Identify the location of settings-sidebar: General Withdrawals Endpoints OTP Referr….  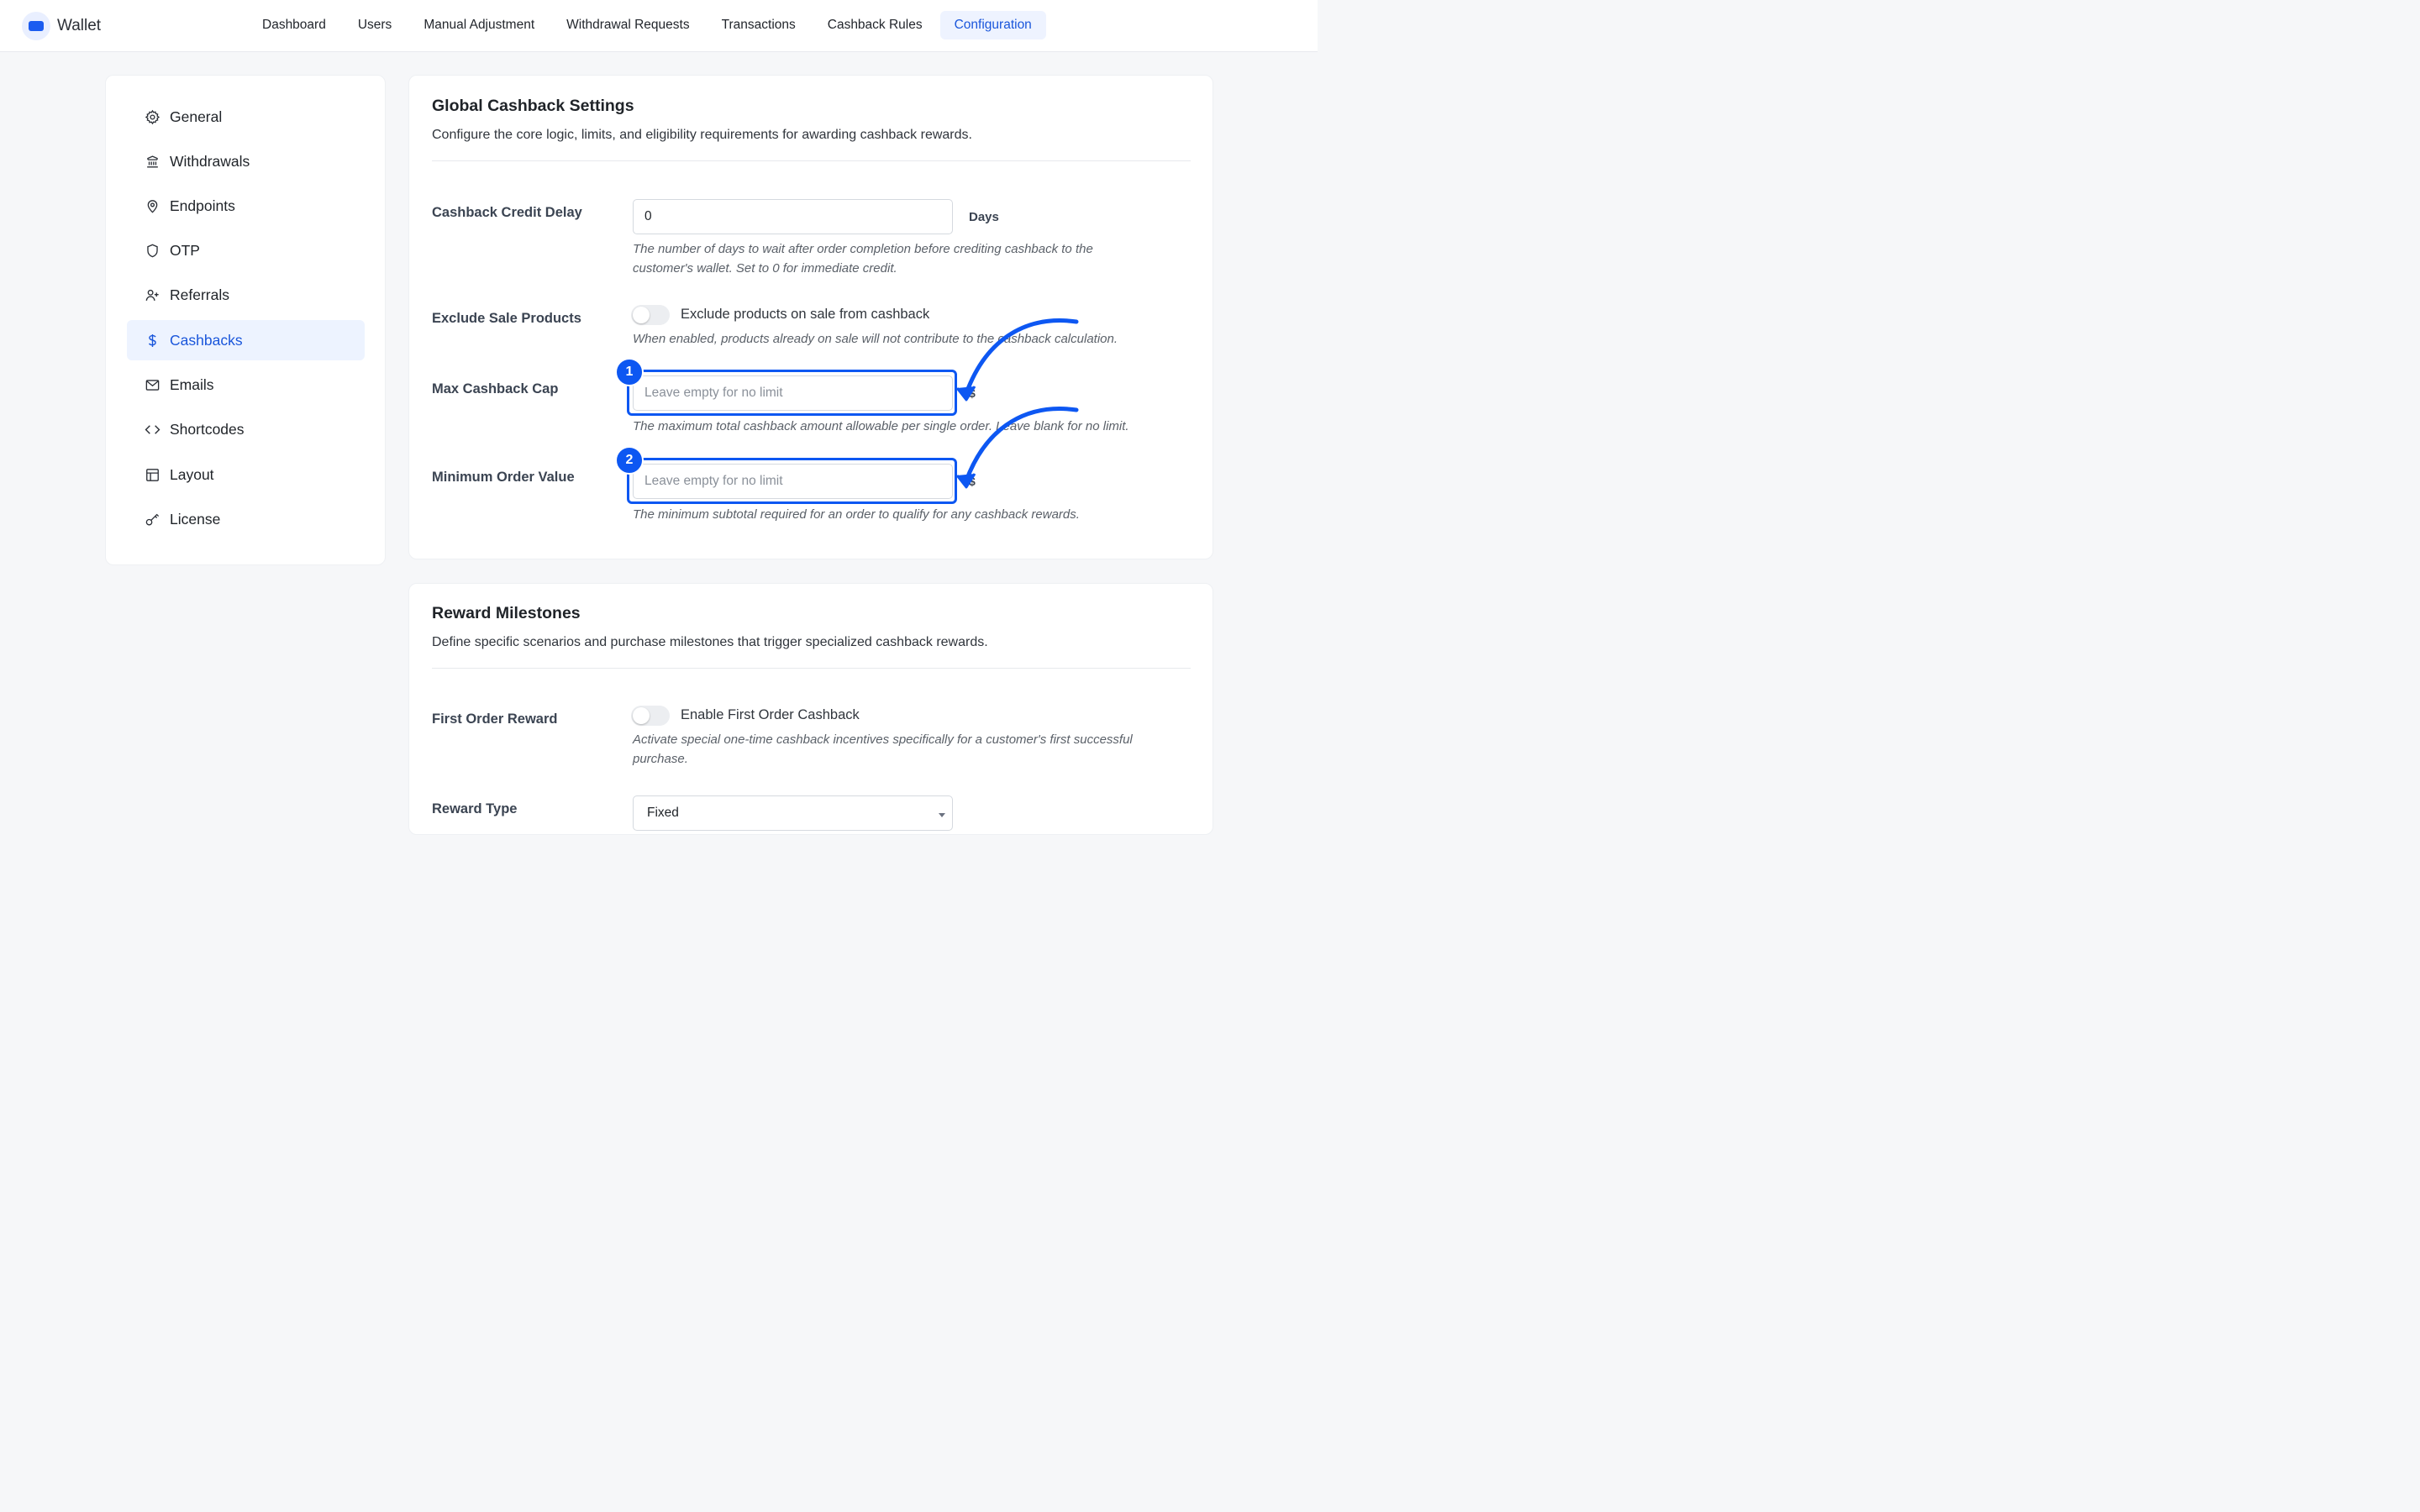
(246, 320).